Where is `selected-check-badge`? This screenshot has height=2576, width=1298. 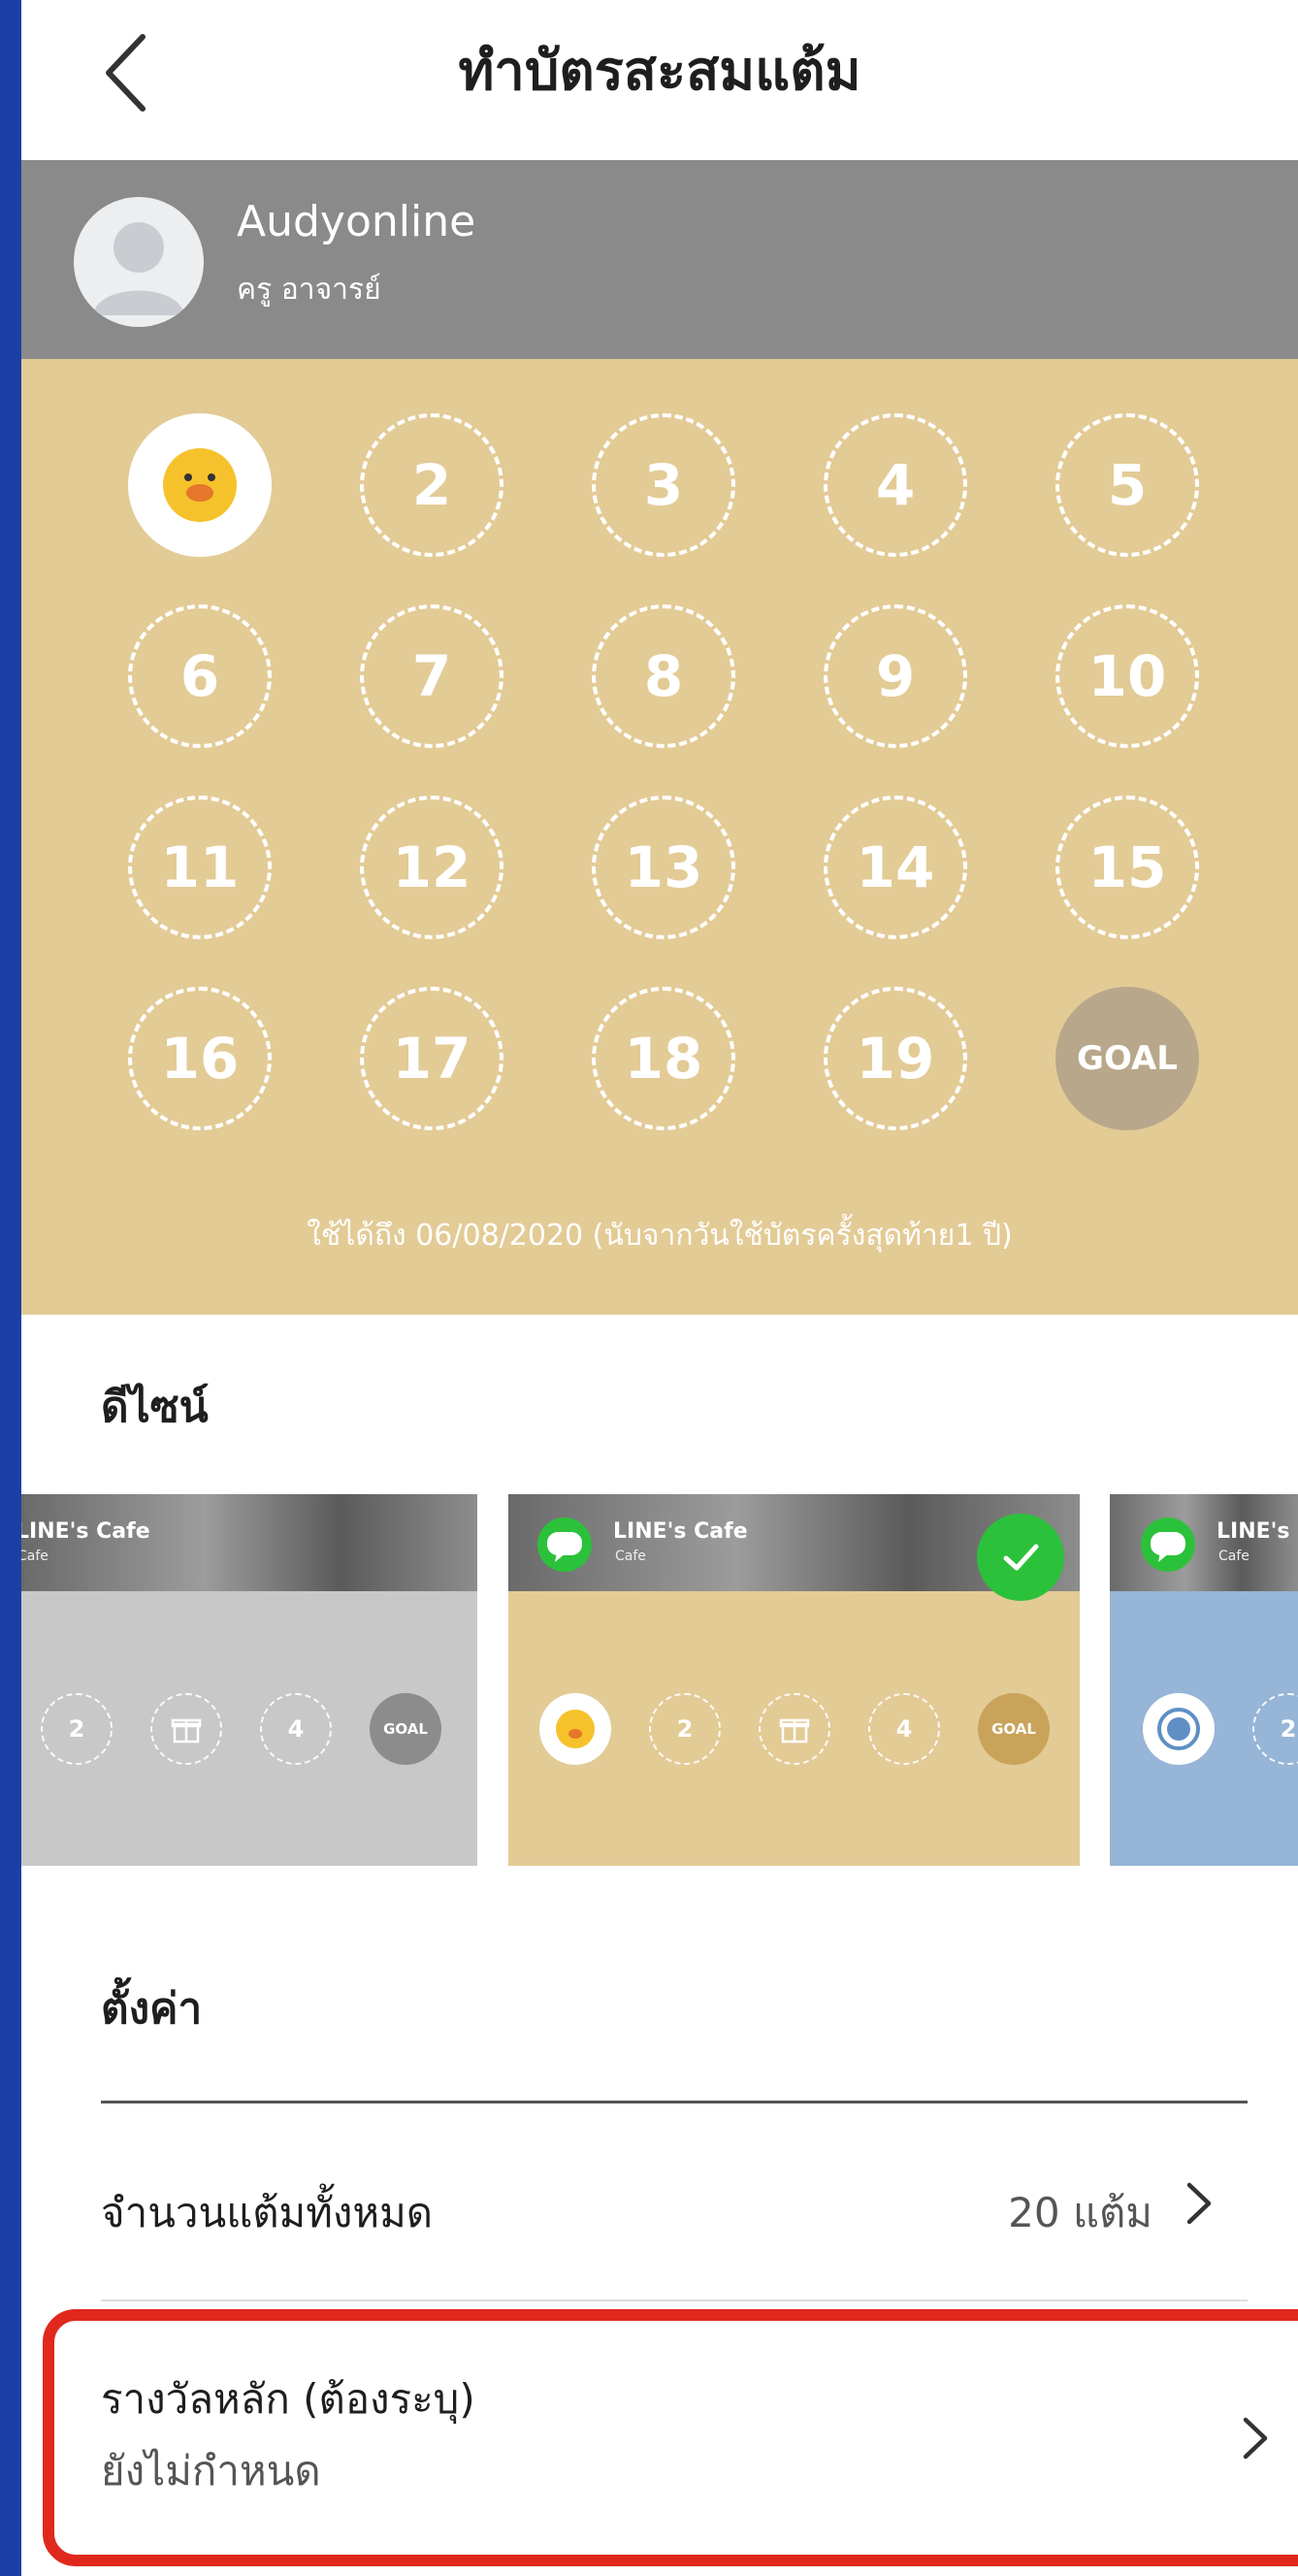
selected-check-badge is located at coordinates (1020, 1557).